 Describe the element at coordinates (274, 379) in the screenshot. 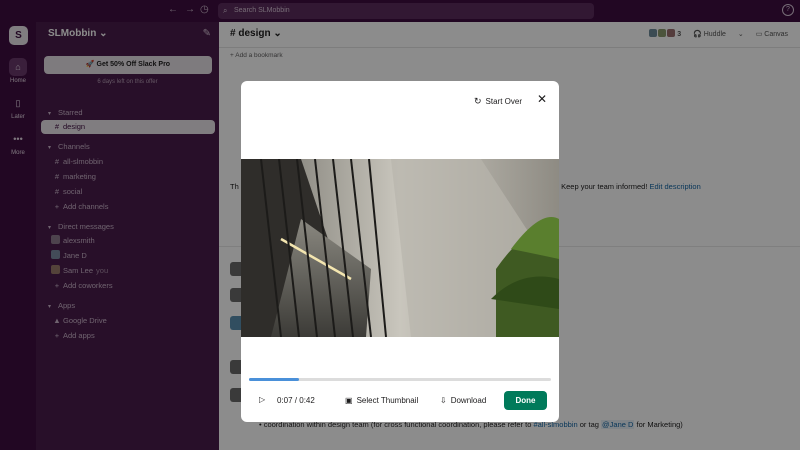

I see `scrubber-progress` at that location.